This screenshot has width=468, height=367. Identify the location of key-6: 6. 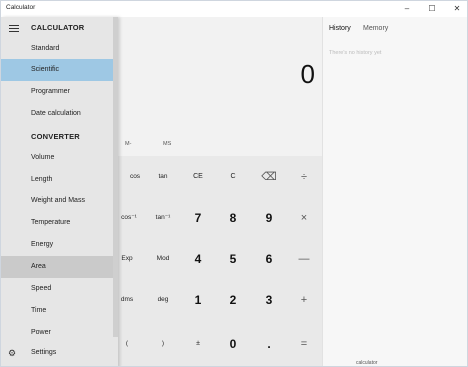
(269, 259).